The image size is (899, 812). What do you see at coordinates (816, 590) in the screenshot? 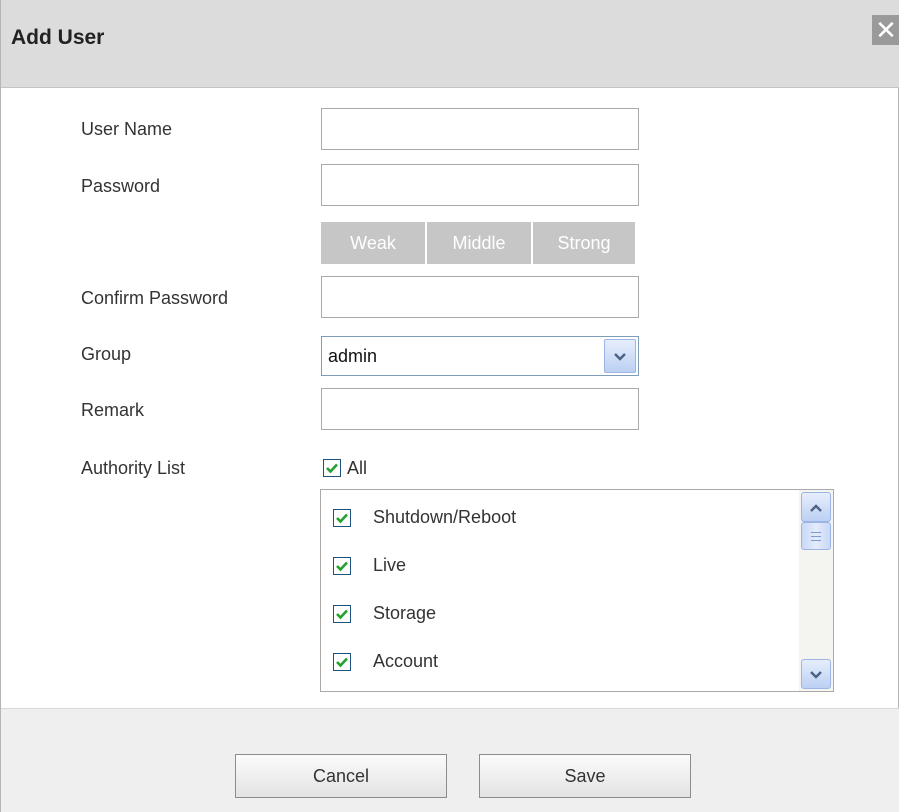
I see `permission-list-scrollbar` at bounding box center [816, 590].